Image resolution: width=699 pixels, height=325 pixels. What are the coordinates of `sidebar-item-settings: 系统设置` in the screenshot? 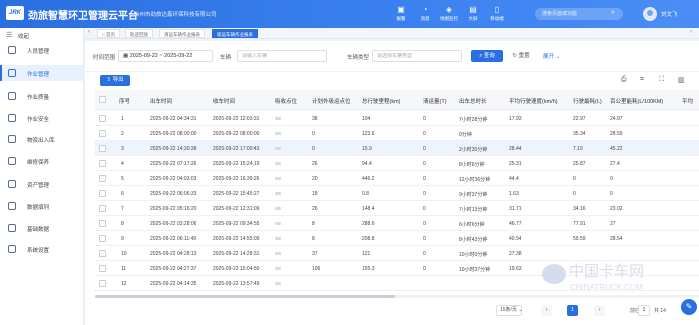 It's located at (42, 249).